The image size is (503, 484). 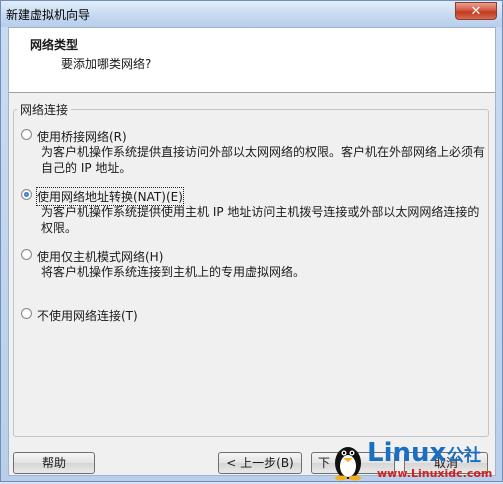 I want to click on option-bridged-label: 使用桥接网络(R), so click(x=82, y=136).